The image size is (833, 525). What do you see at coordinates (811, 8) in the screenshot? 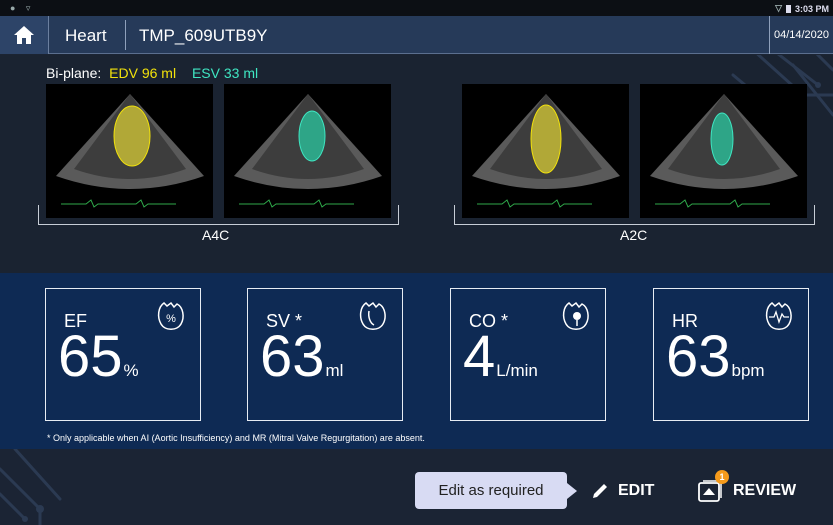
I see `clock: 3:03 PM` at bounding box center [811, 8].